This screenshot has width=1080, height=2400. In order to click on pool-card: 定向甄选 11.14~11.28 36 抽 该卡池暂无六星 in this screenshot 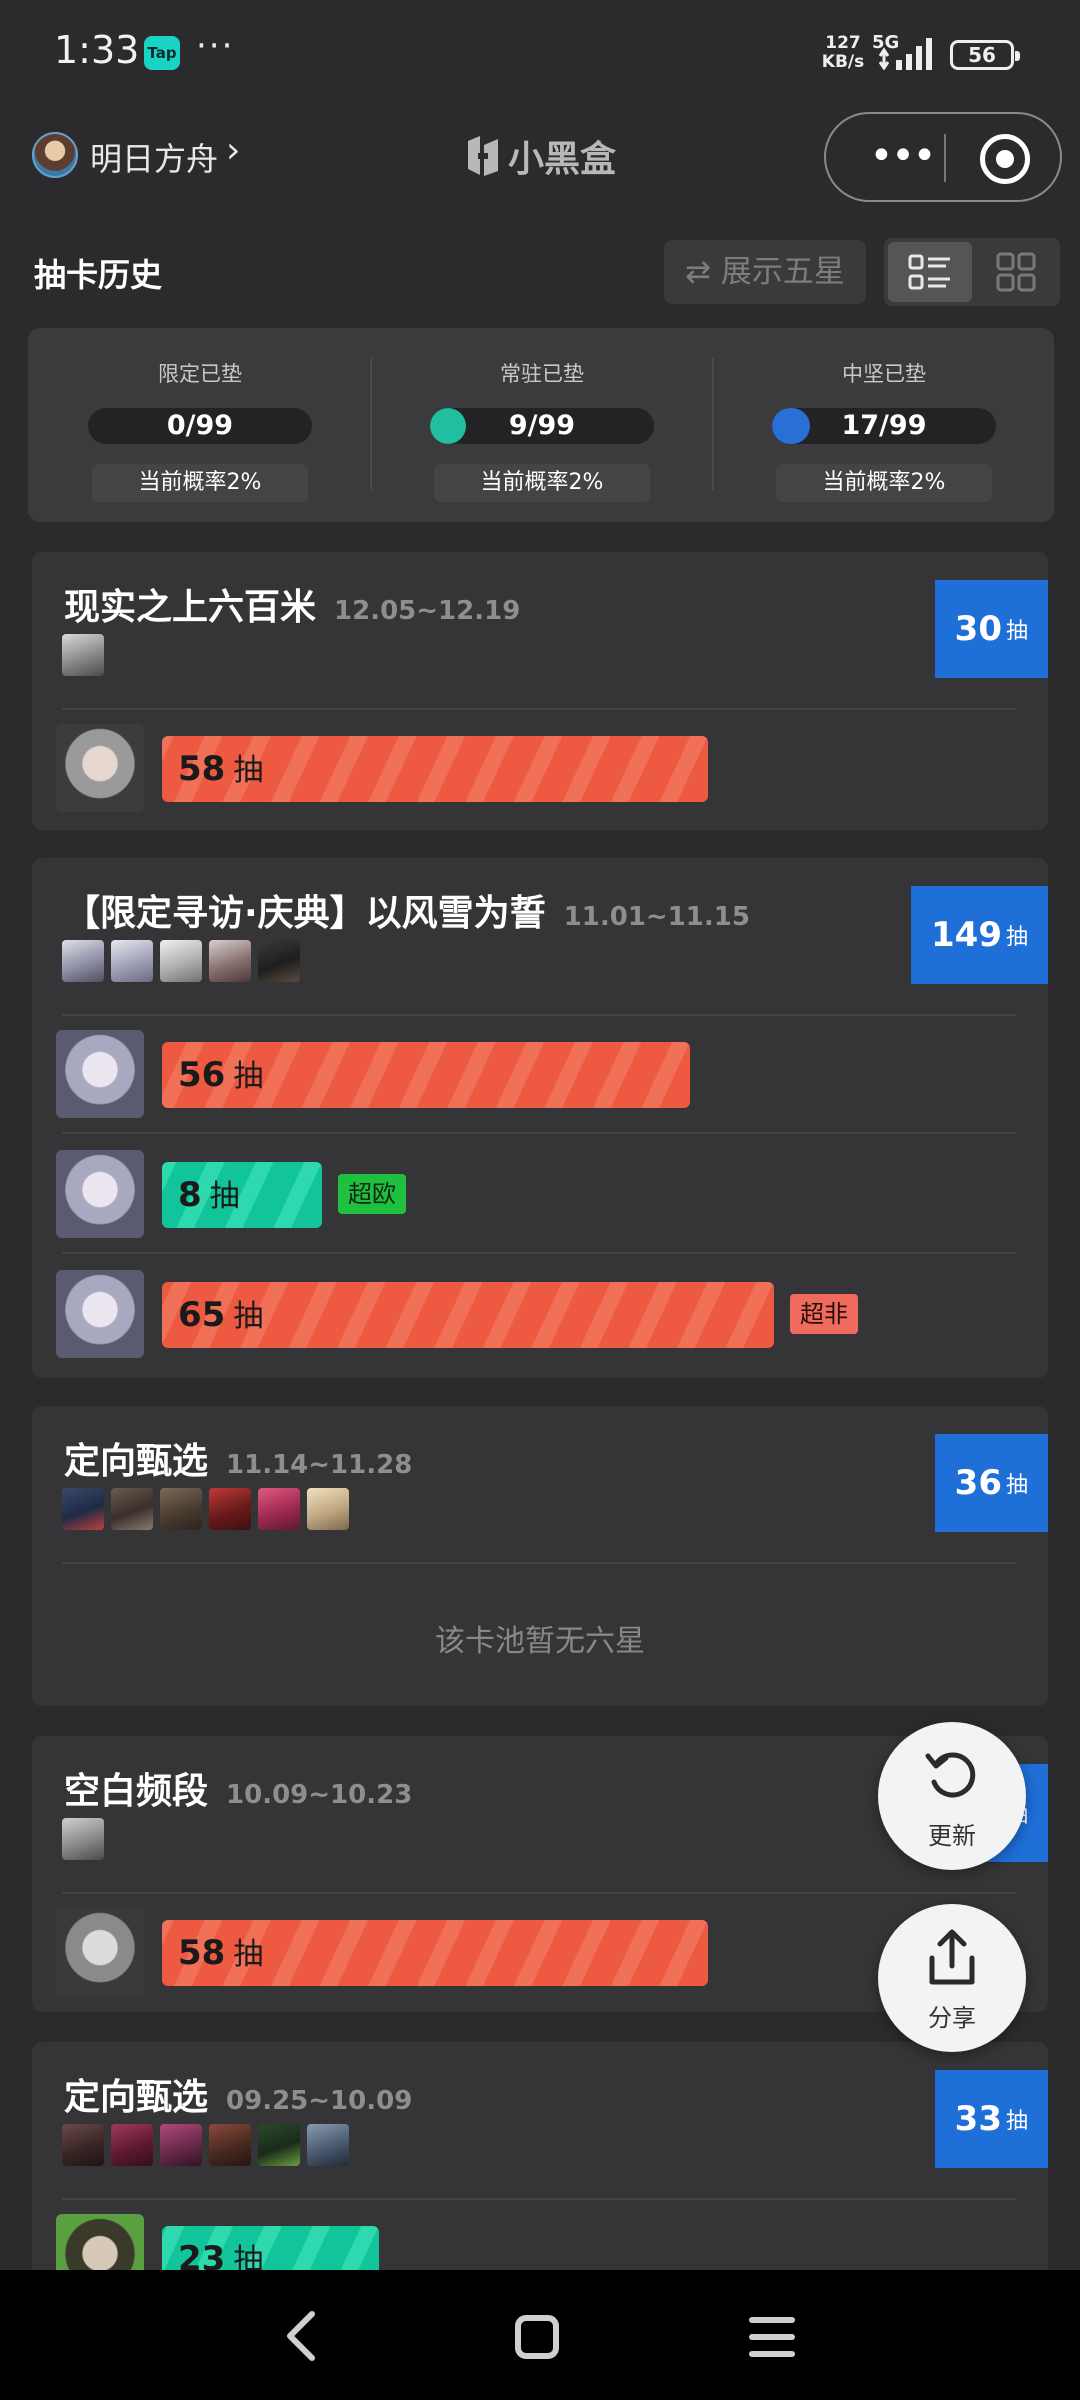, I will do `click(540, 1556)`.